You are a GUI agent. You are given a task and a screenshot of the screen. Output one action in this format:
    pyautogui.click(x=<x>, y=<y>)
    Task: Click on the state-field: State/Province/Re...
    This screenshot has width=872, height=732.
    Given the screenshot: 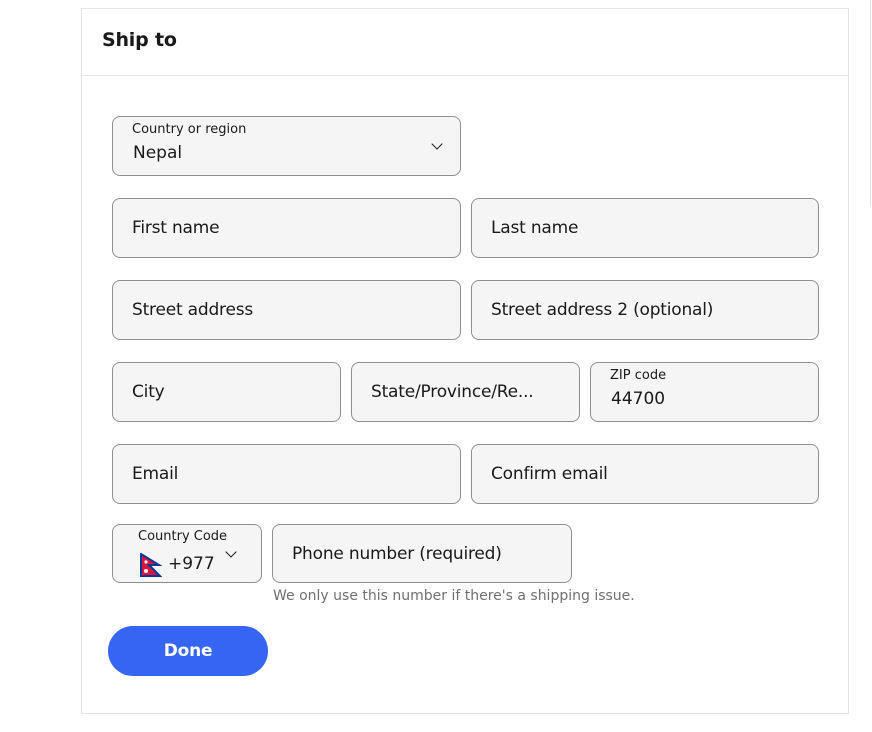 What is the action you would take?
    pyautogui.click(x=465, y=392)
    